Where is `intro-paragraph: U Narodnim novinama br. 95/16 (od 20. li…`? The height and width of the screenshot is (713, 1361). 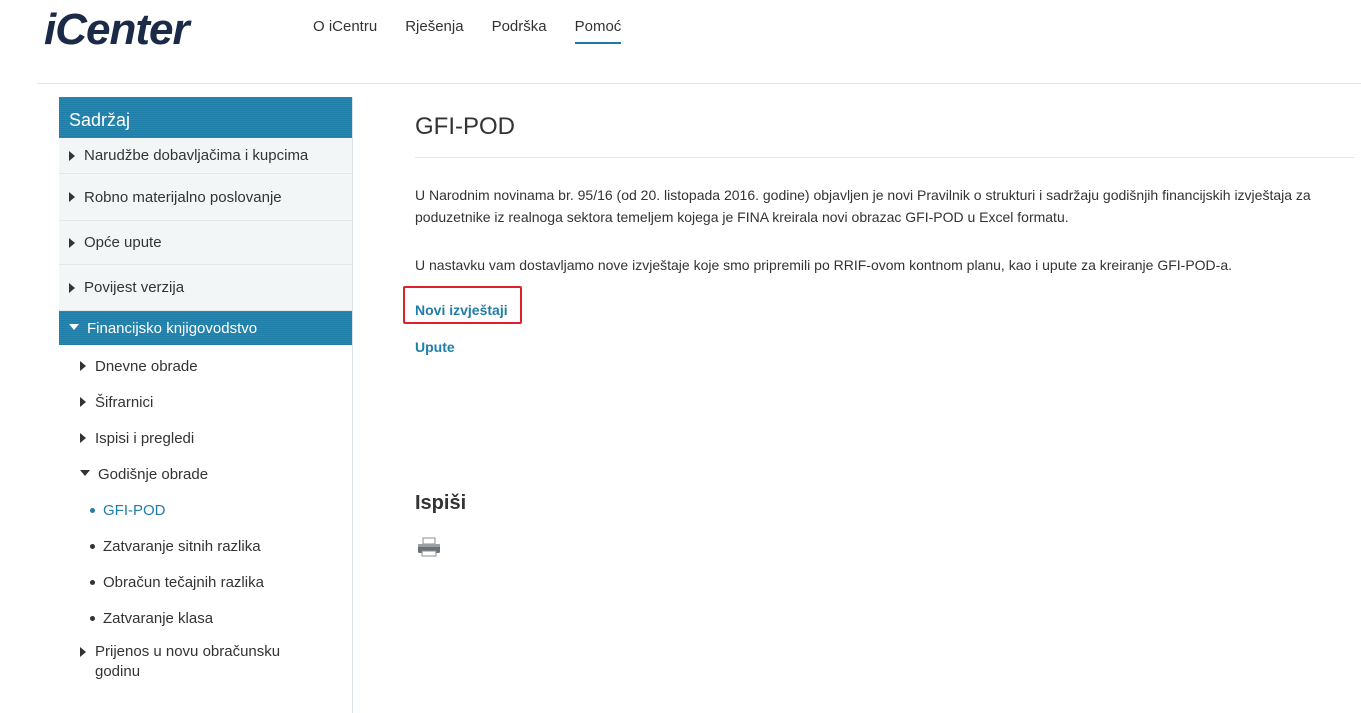 intro-paragraph: U Narodnim novinama br. 95/16 (od 20. li… is located at coordinates (863, 206).